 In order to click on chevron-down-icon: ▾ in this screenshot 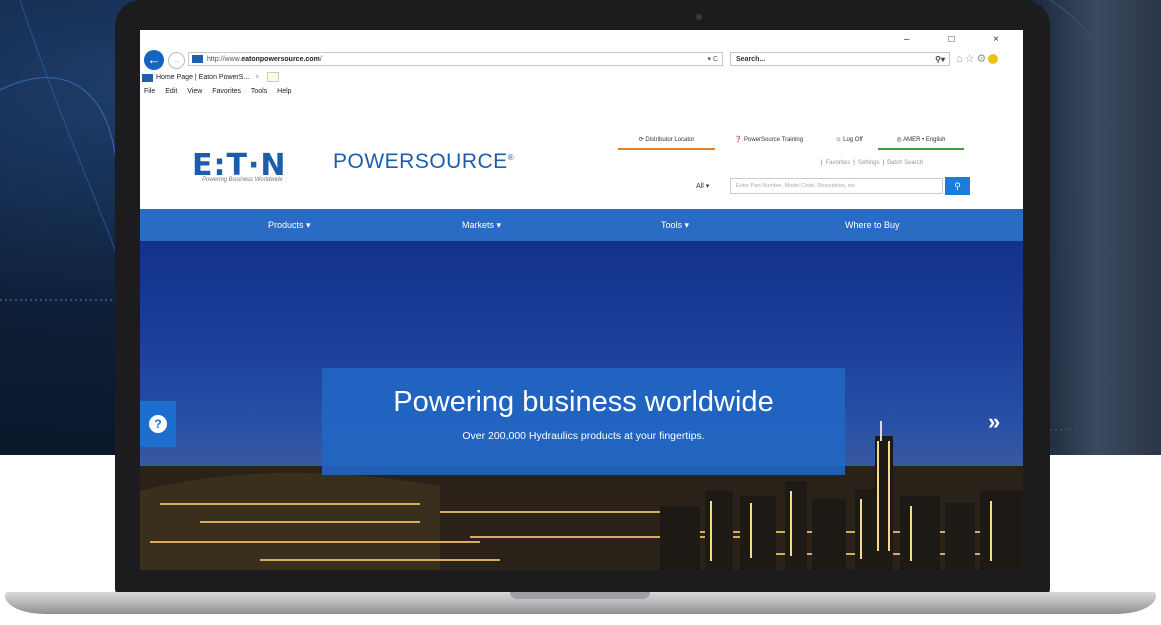, I will do `click(707, 186)`.